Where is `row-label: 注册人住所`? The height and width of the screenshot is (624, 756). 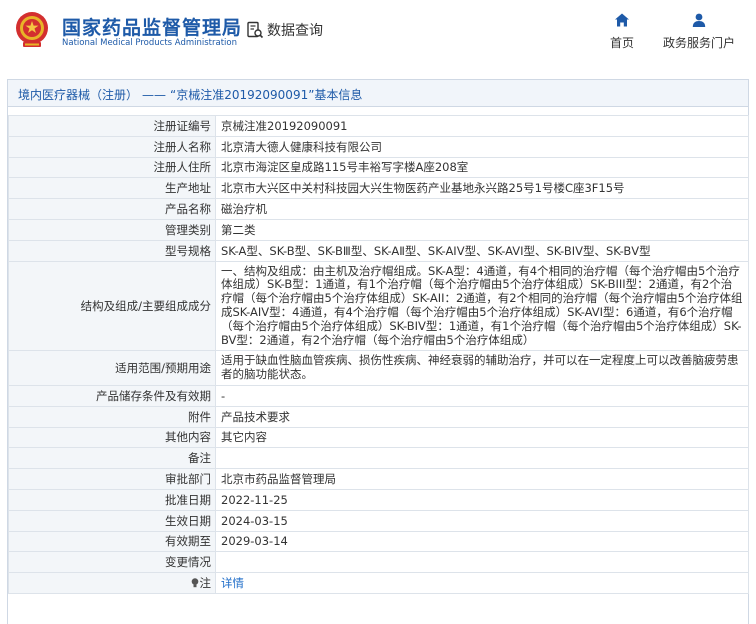 row-label: 注册人住所 is located at coordinates (112, 167).